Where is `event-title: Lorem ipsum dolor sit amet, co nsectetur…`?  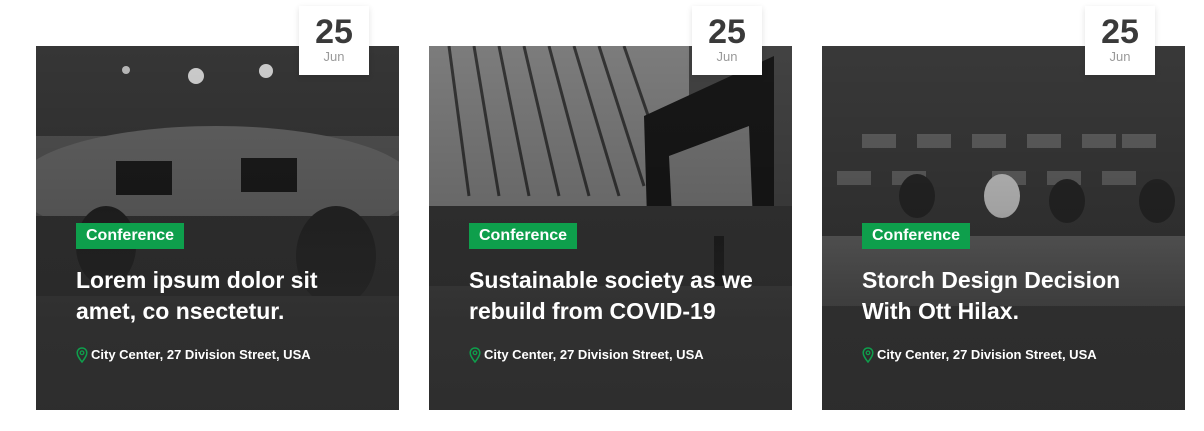
event-title: Lorem ipsum dolor sit amet, co nsectetur… is located at coordinates (221, 296).